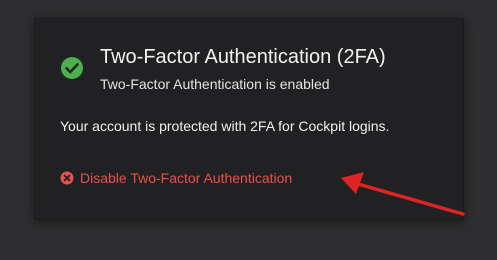 This screenshot has width=497, height=260. Describe the element at coordinates (72, 68) in the screenshot. I see `check-circle-icon` at that location.